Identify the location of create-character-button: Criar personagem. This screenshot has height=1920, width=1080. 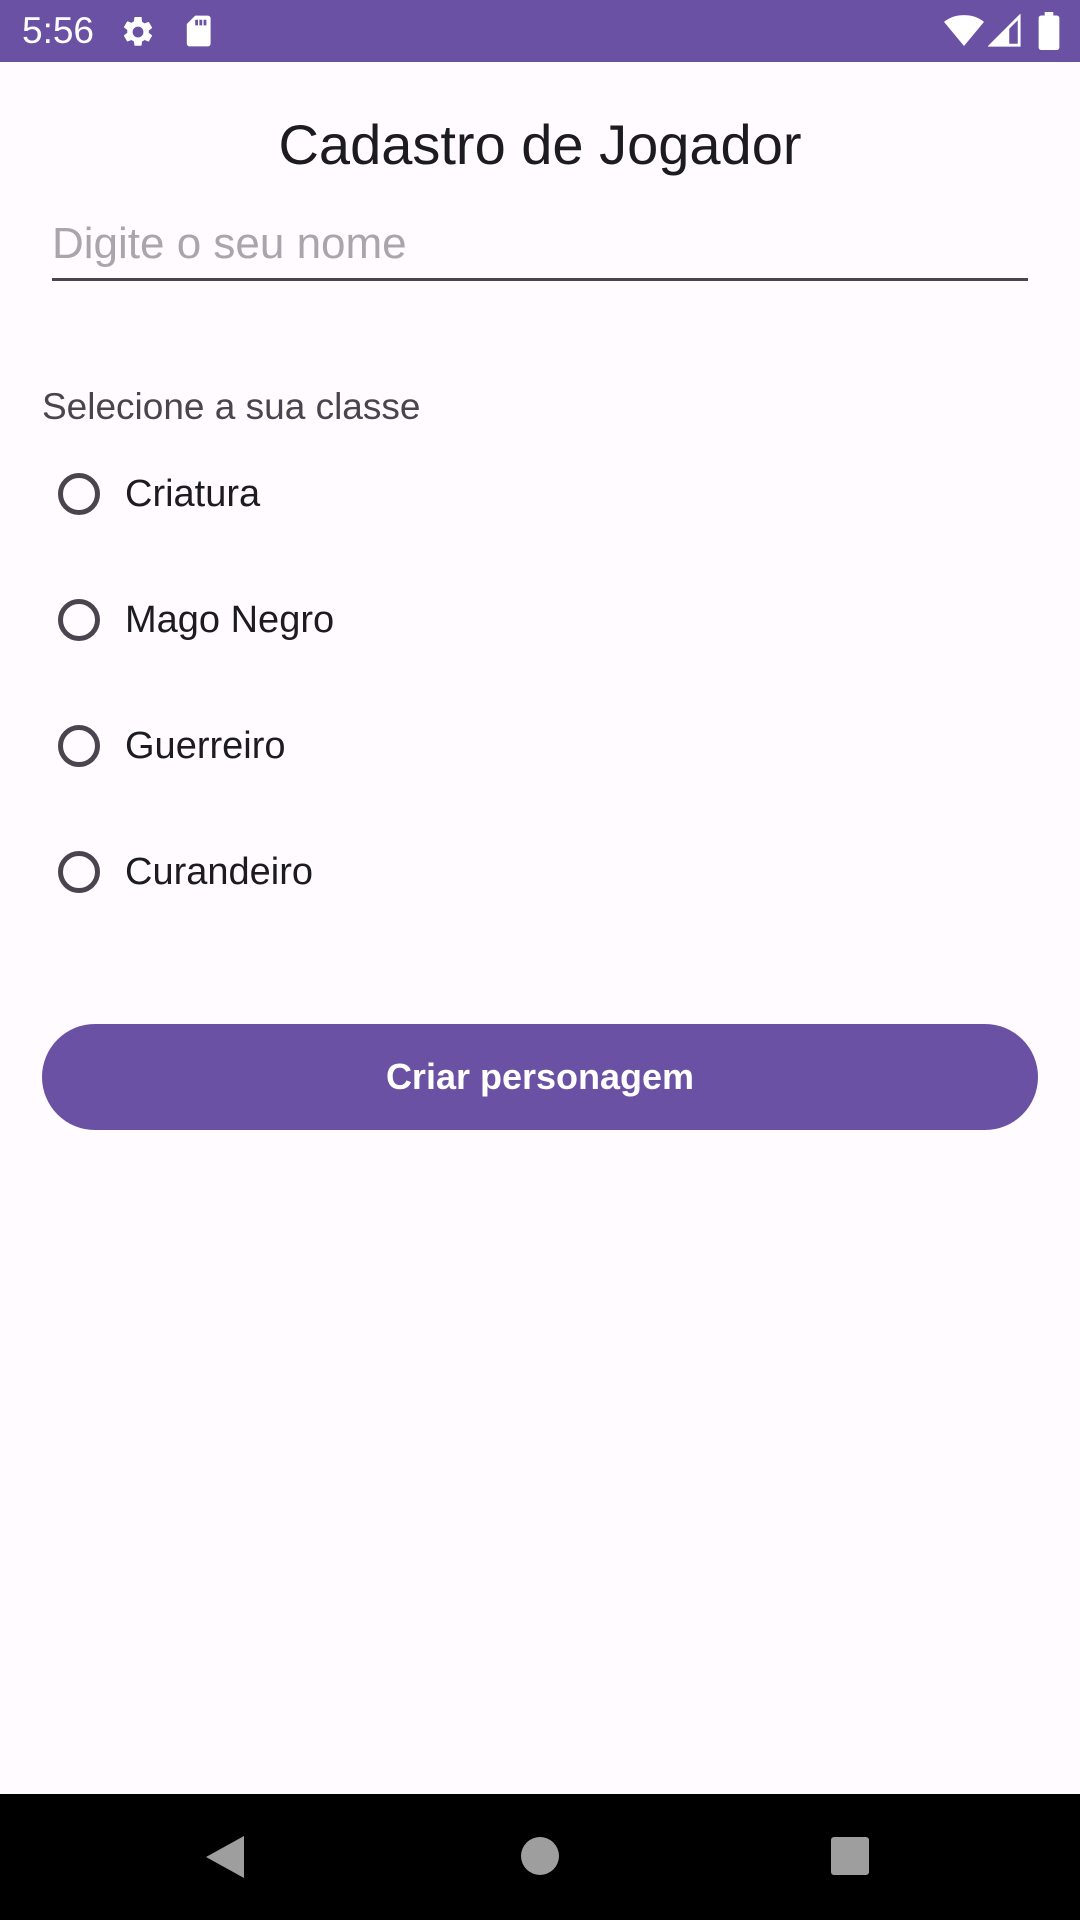
(540, 1077).